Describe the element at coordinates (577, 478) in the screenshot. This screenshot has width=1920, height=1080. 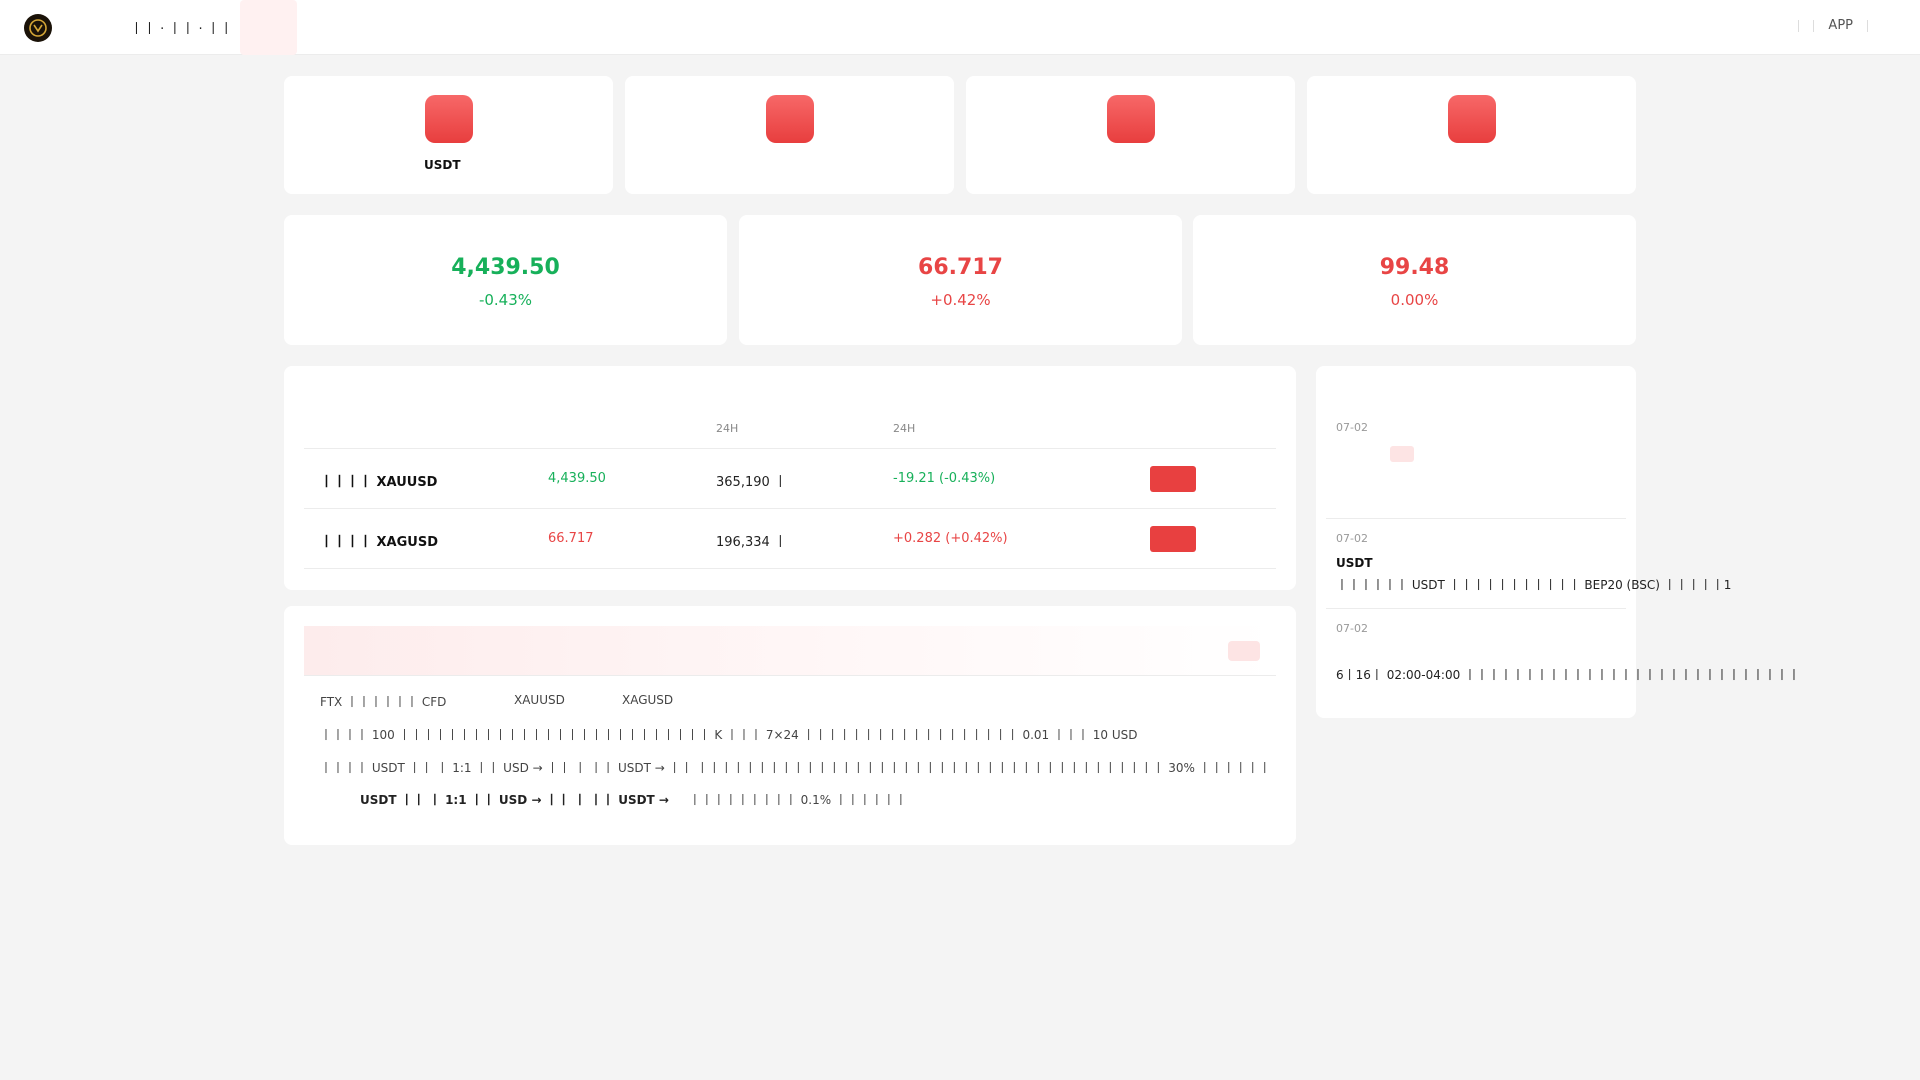
I see `last-price: 4,439.50` at that location.